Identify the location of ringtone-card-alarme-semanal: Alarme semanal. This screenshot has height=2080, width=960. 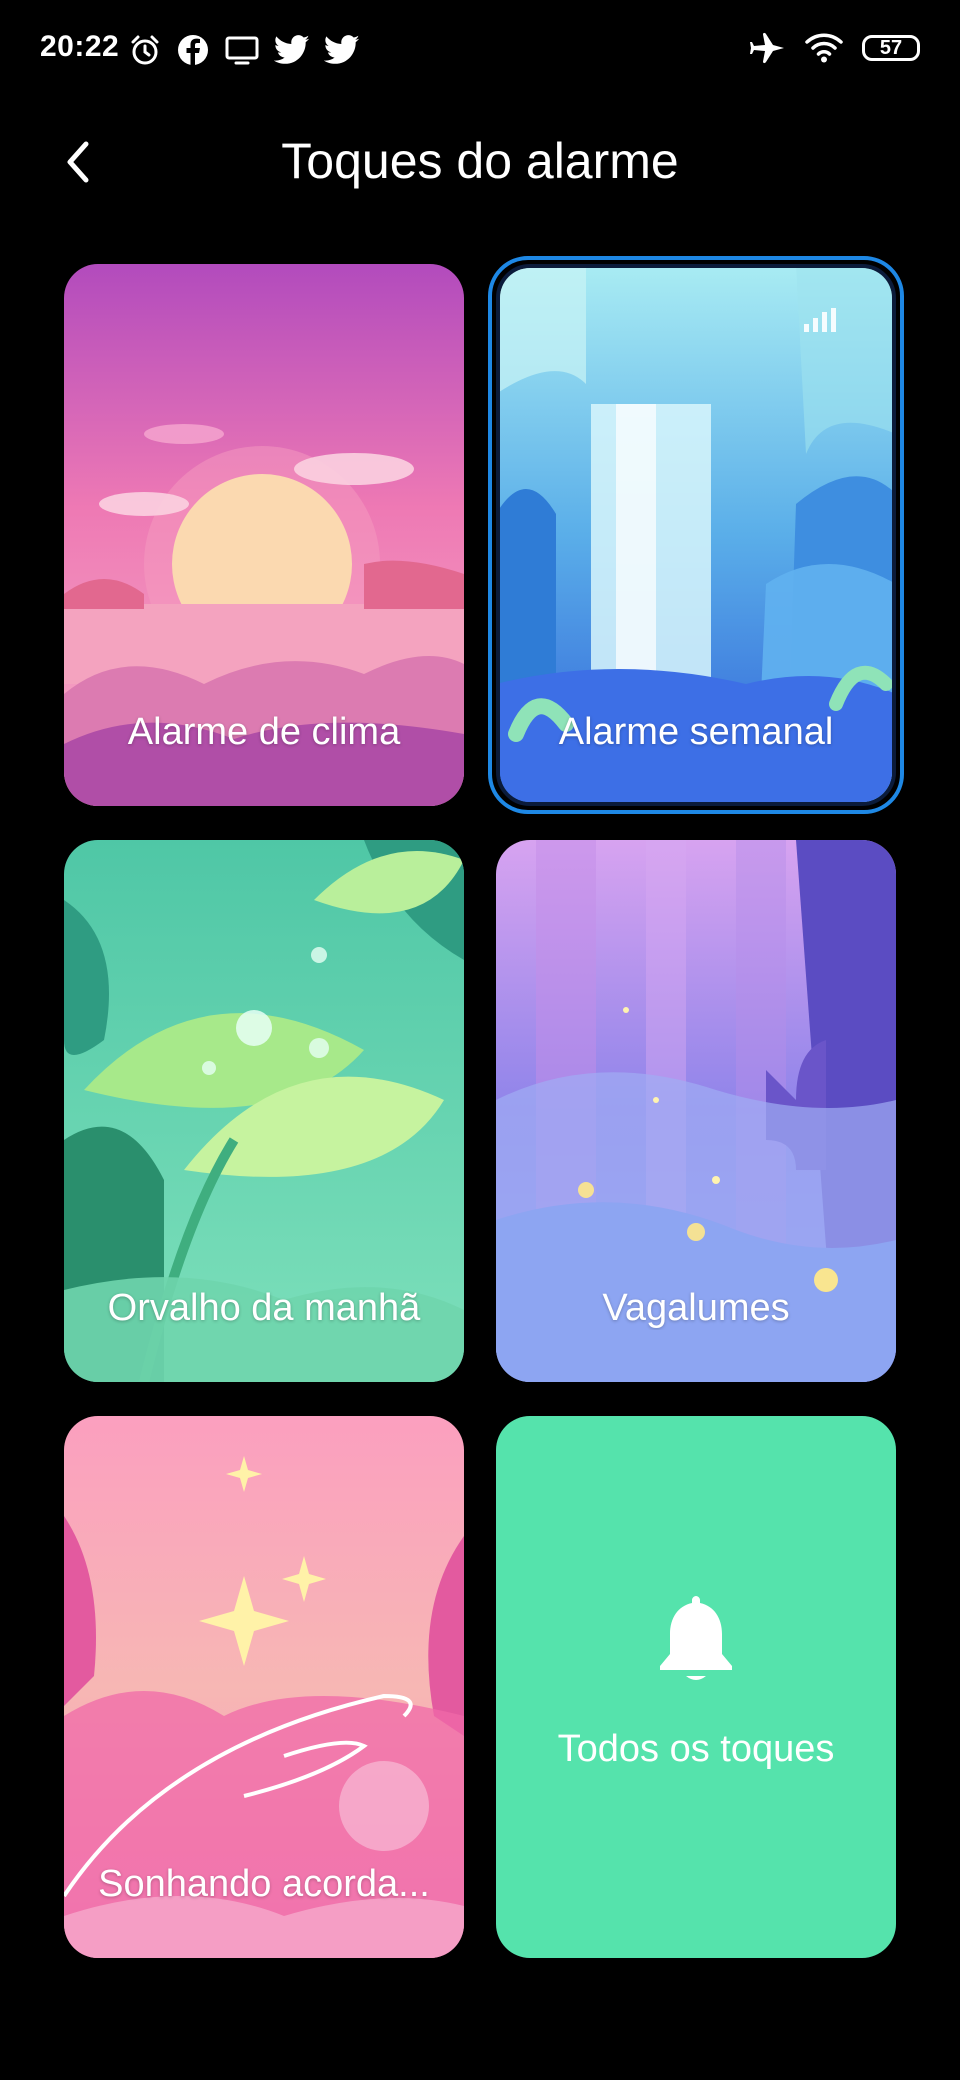
(696, 535).